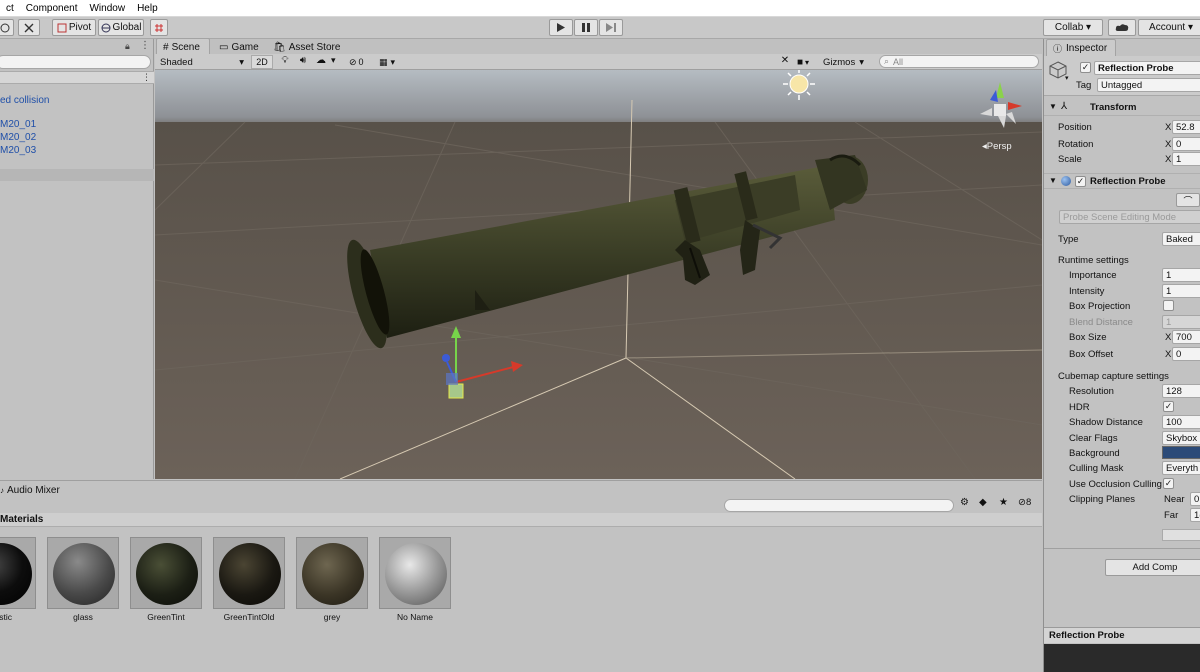 The width and height of the screenshot is (1200, 672). I want to click on preview-header: Reflection Probe, so click(1122, 635).